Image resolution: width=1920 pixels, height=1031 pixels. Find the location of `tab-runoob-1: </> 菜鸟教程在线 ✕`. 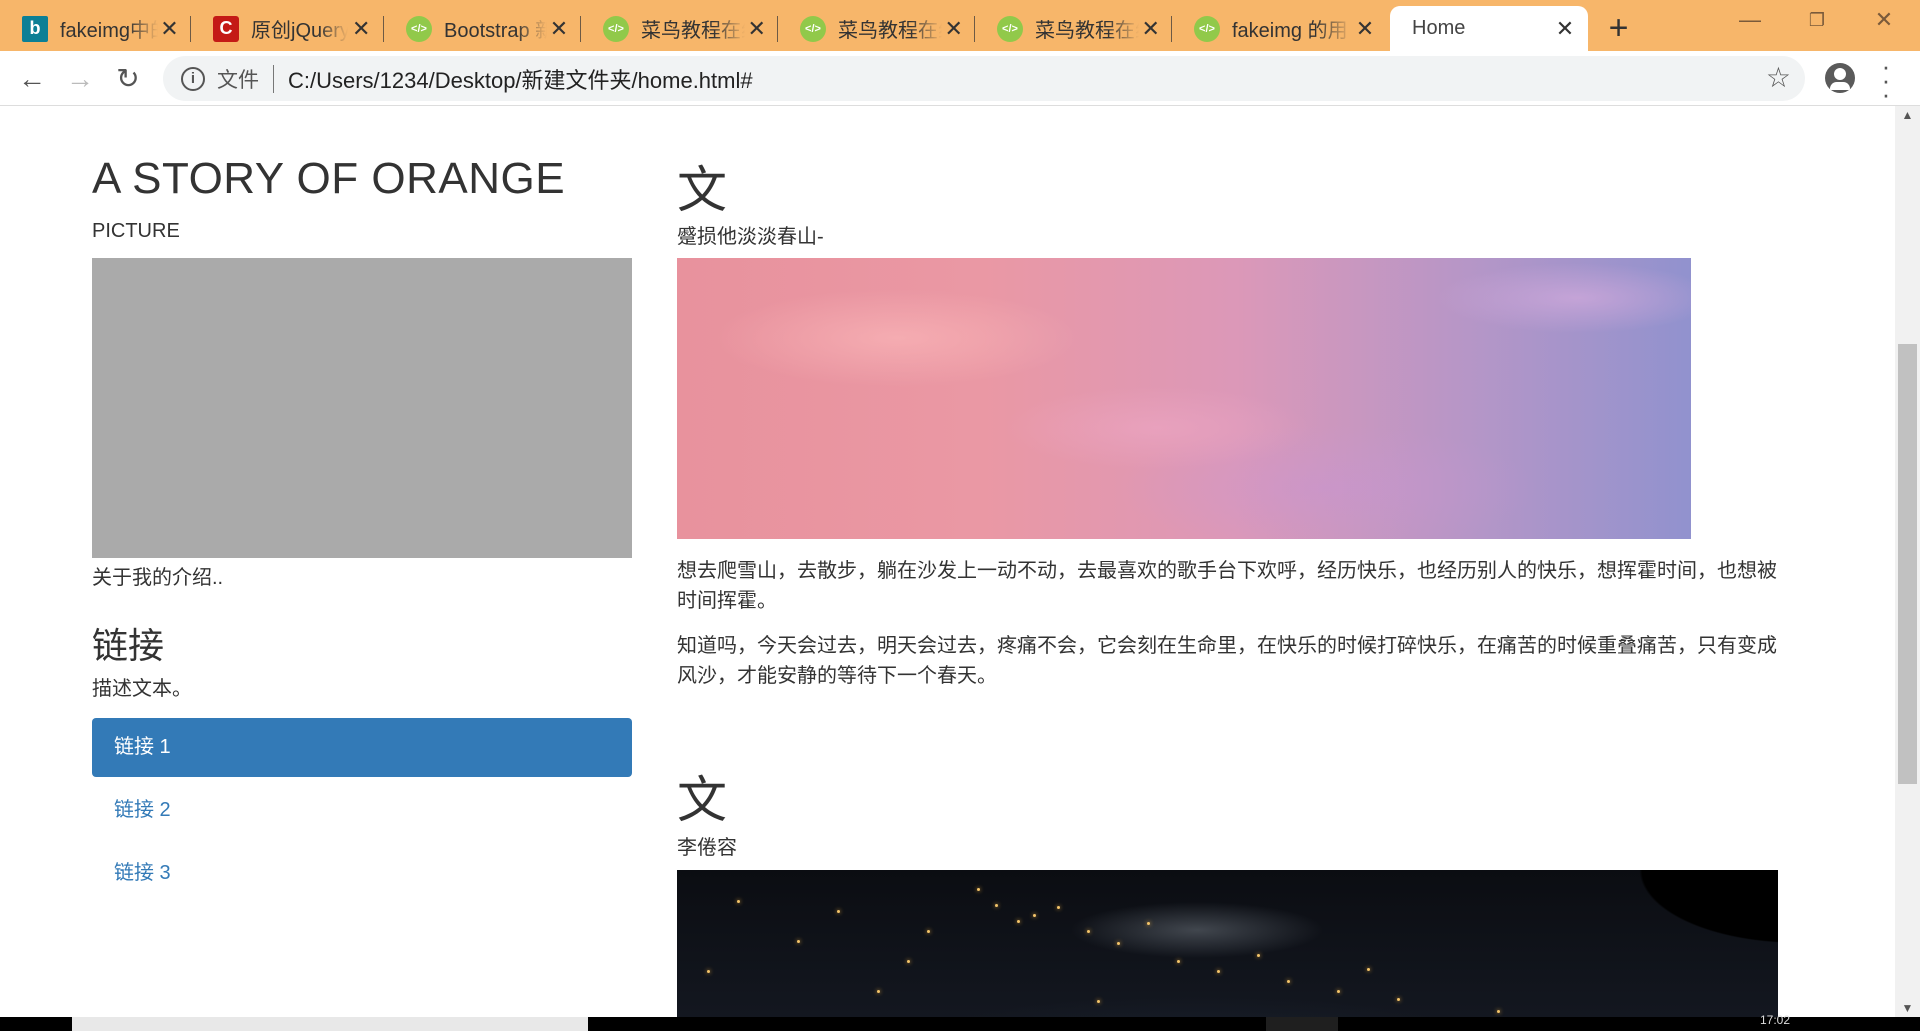

tab-runoob-1: </> 菜鸟教程在线 ✕ is located at coordinates (679, 28).